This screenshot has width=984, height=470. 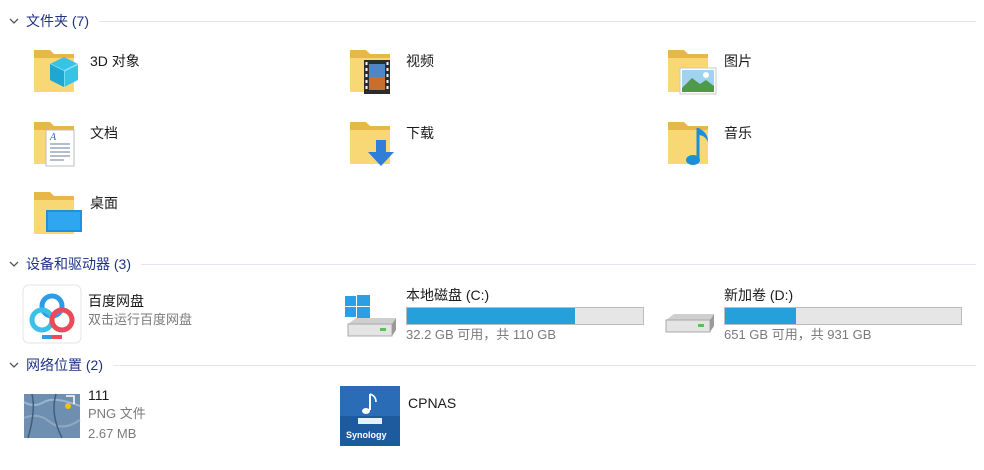 I want to click on documents-folder-icon: A, so click(x=54, y=144).